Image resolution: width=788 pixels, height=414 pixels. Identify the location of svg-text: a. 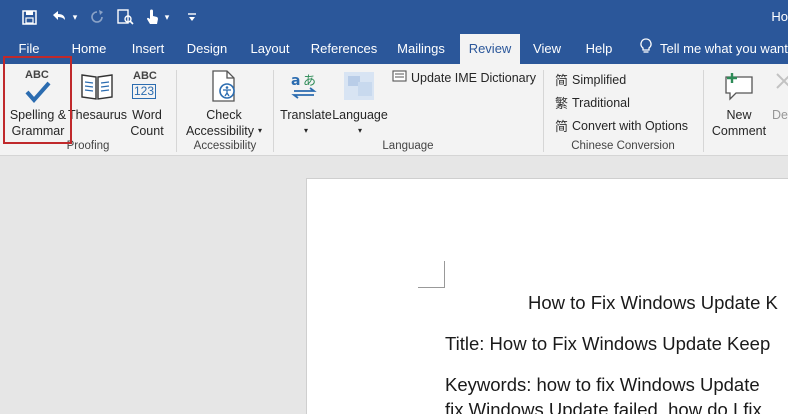
(295, 81).